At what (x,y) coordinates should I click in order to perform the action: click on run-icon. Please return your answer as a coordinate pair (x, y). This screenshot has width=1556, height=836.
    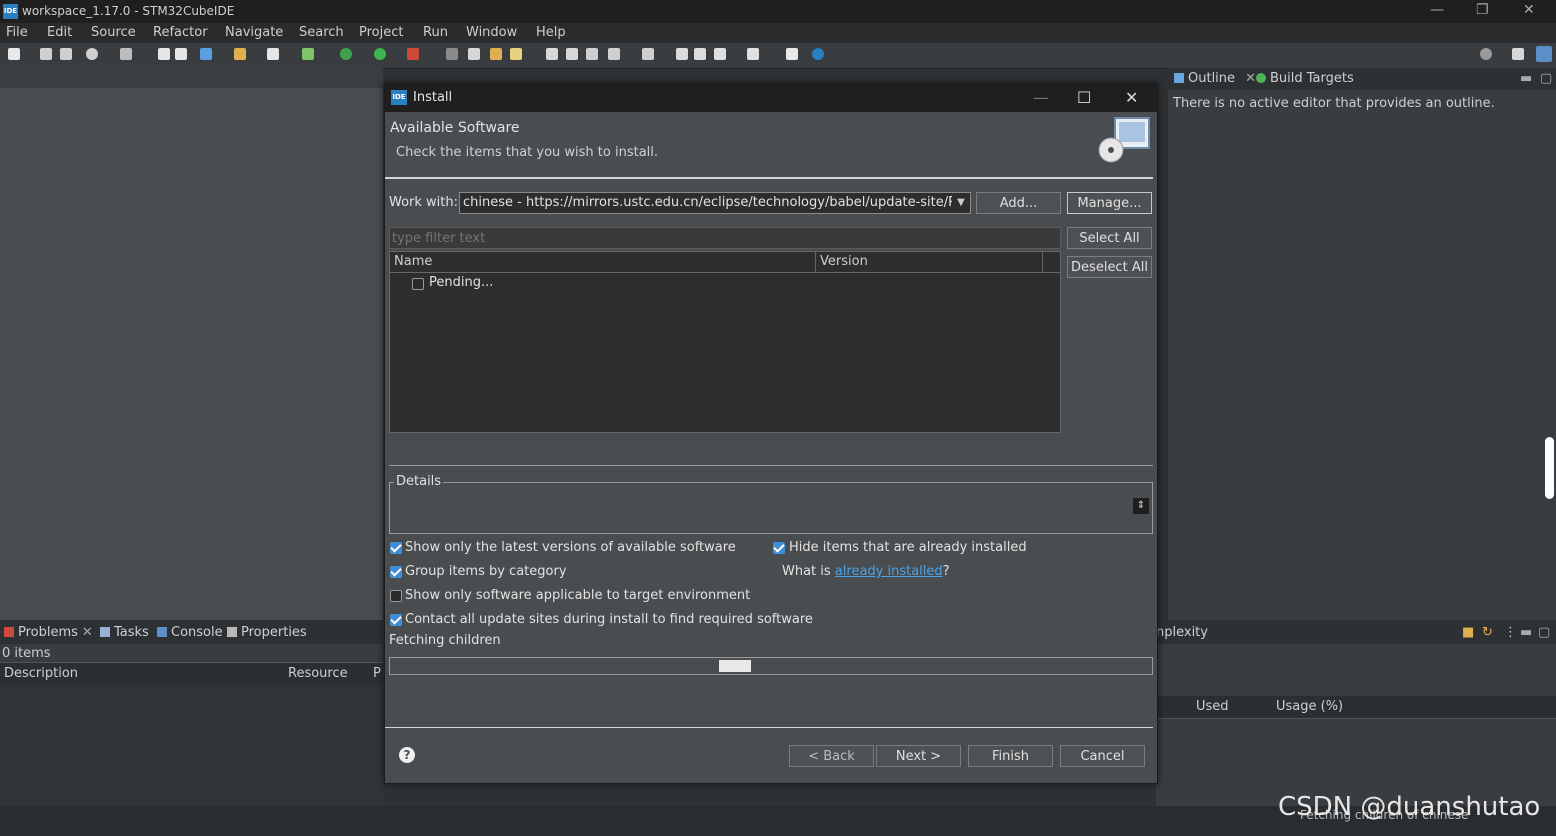
    Looking at the image, I should click on (380, 54).